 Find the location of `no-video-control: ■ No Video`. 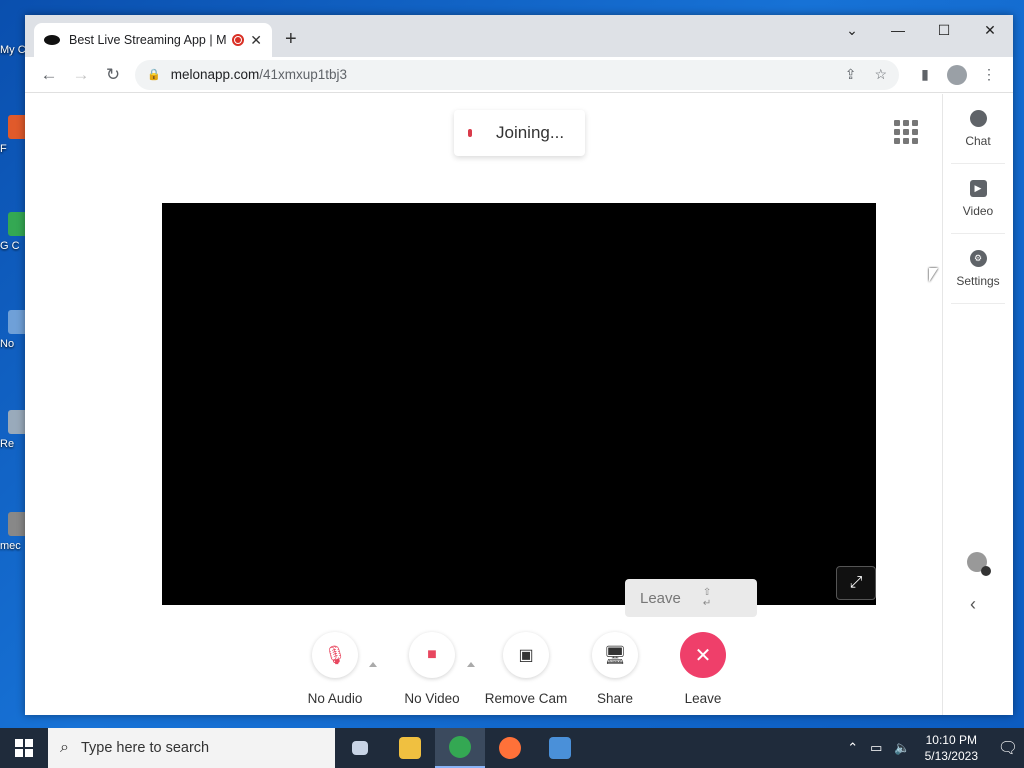

no-video-control: ■ No Video is located at coordinates (432, 669).